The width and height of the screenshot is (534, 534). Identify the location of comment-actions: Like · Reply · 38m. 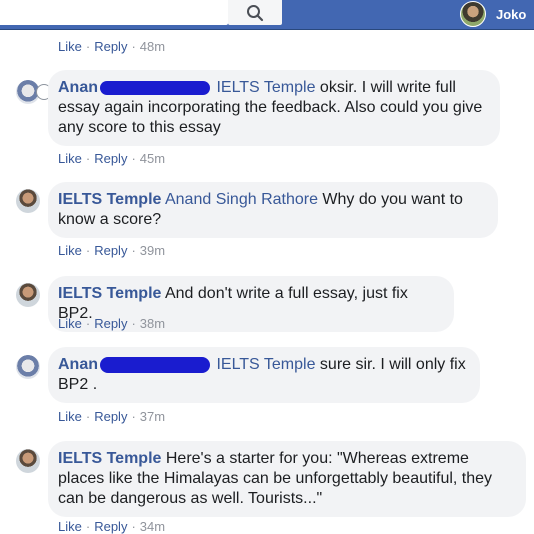
(112, 323).